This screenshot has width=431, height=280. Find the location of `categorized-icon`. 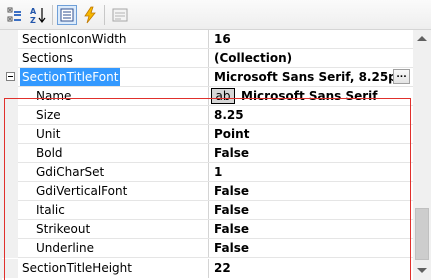

categorized-icon is located at coordinates (14, 14).